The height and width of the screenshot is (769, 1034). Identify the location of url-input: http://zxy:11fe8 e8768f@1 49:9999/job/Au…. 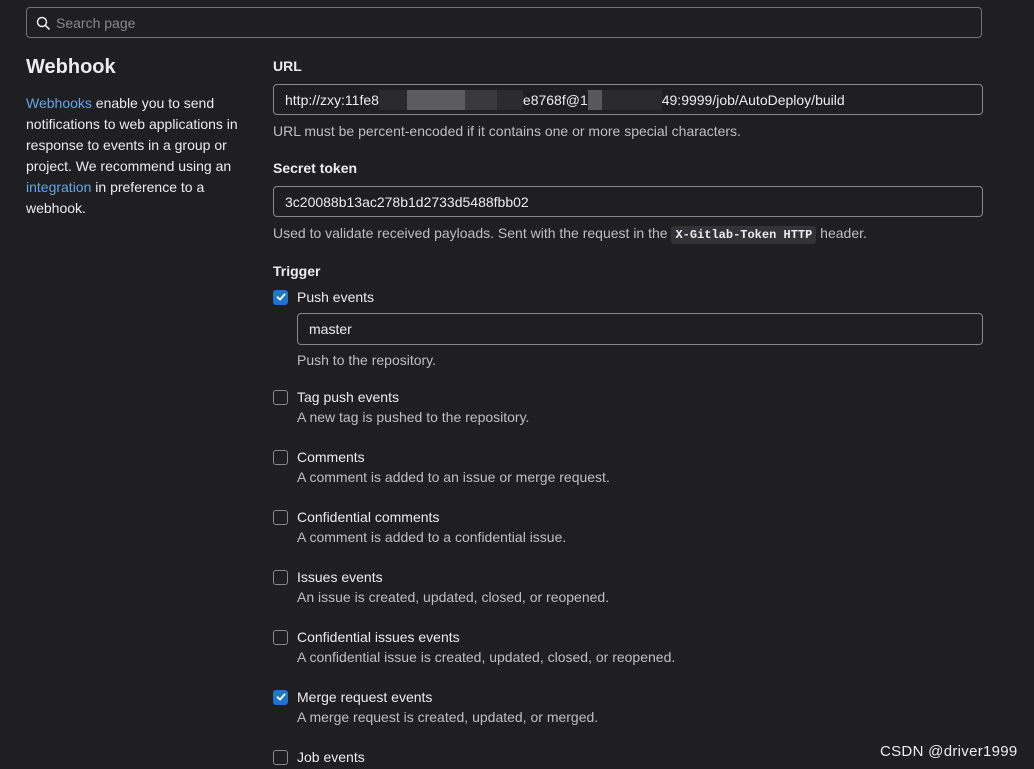
(628, 99).